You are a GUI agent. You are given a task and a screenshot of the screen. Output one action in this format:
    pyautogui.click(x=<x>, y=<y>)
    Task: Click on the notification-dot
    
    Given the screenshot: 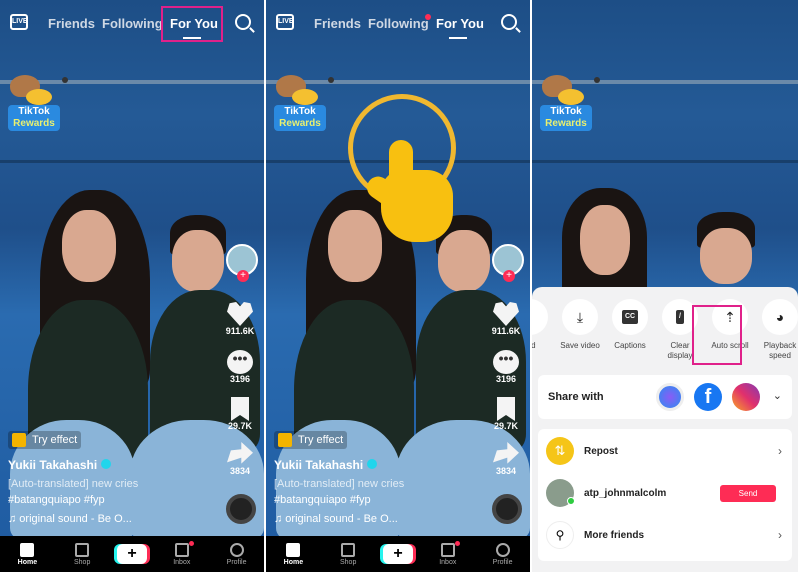 What is the action you would take?
    pyautogui.click(x=457, y=543)
    